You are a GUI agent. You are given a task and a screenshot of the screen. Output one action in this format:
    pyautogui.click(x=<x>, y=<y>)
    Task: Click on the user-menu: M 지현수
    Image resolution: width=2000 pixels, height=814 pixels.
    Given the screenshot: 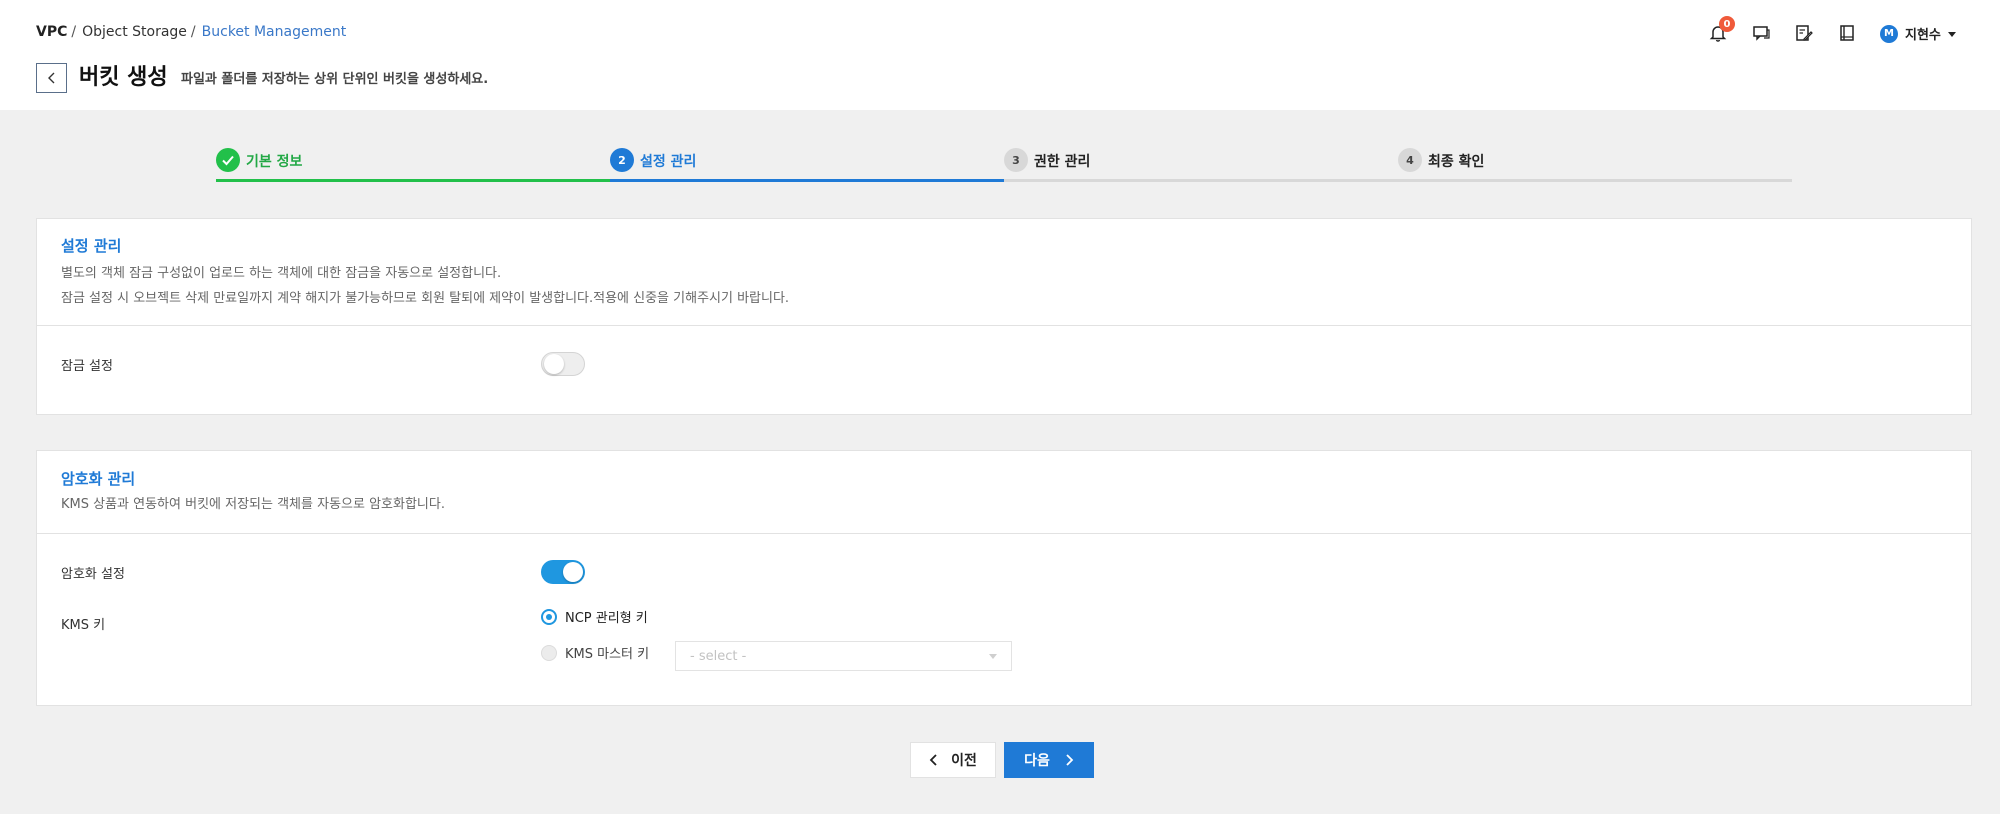 What is the action you would take?
    pyautogui.click(x=1918, y=33)
    